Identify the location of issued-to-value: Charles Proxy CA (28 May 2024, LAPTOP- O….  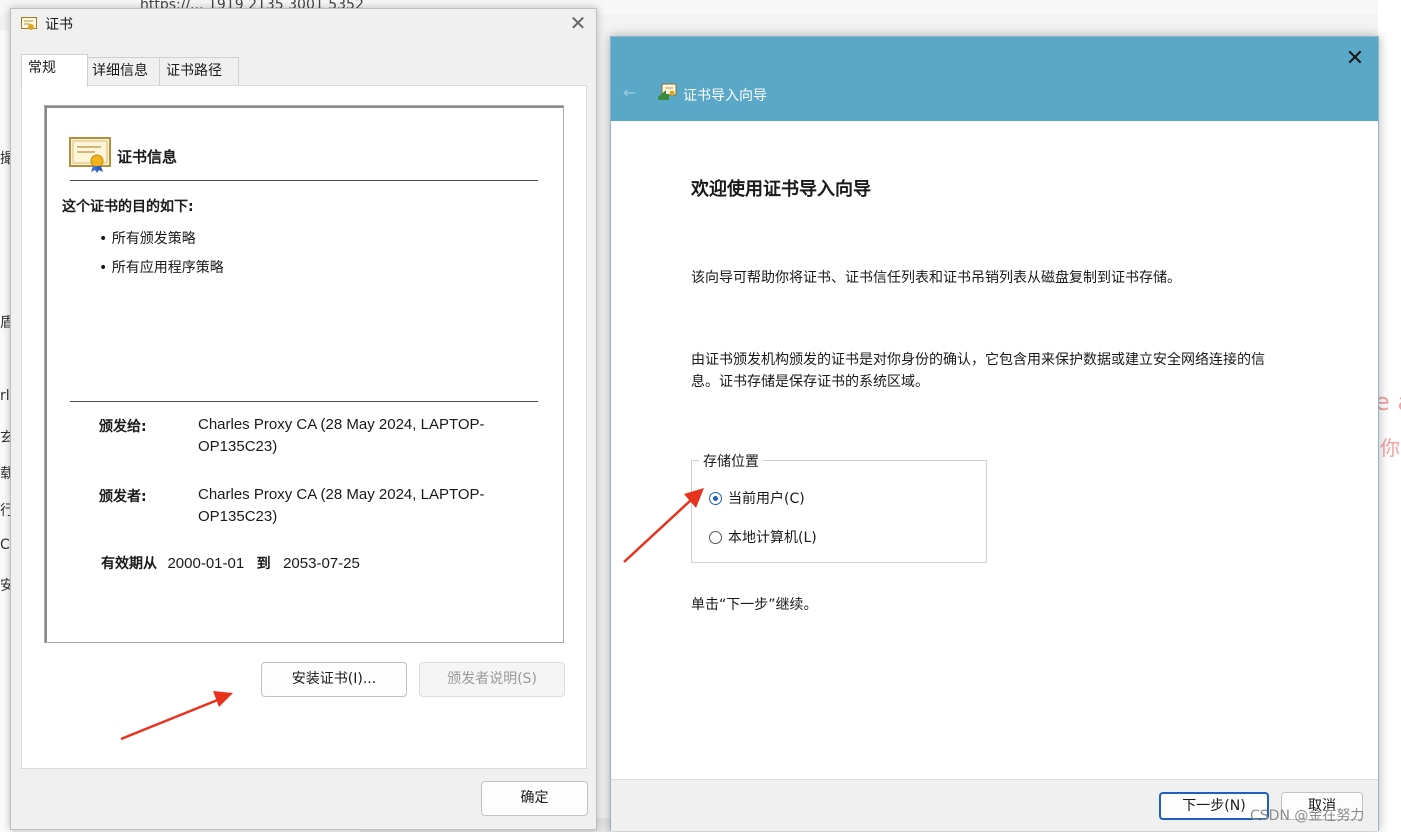
(341, 436).